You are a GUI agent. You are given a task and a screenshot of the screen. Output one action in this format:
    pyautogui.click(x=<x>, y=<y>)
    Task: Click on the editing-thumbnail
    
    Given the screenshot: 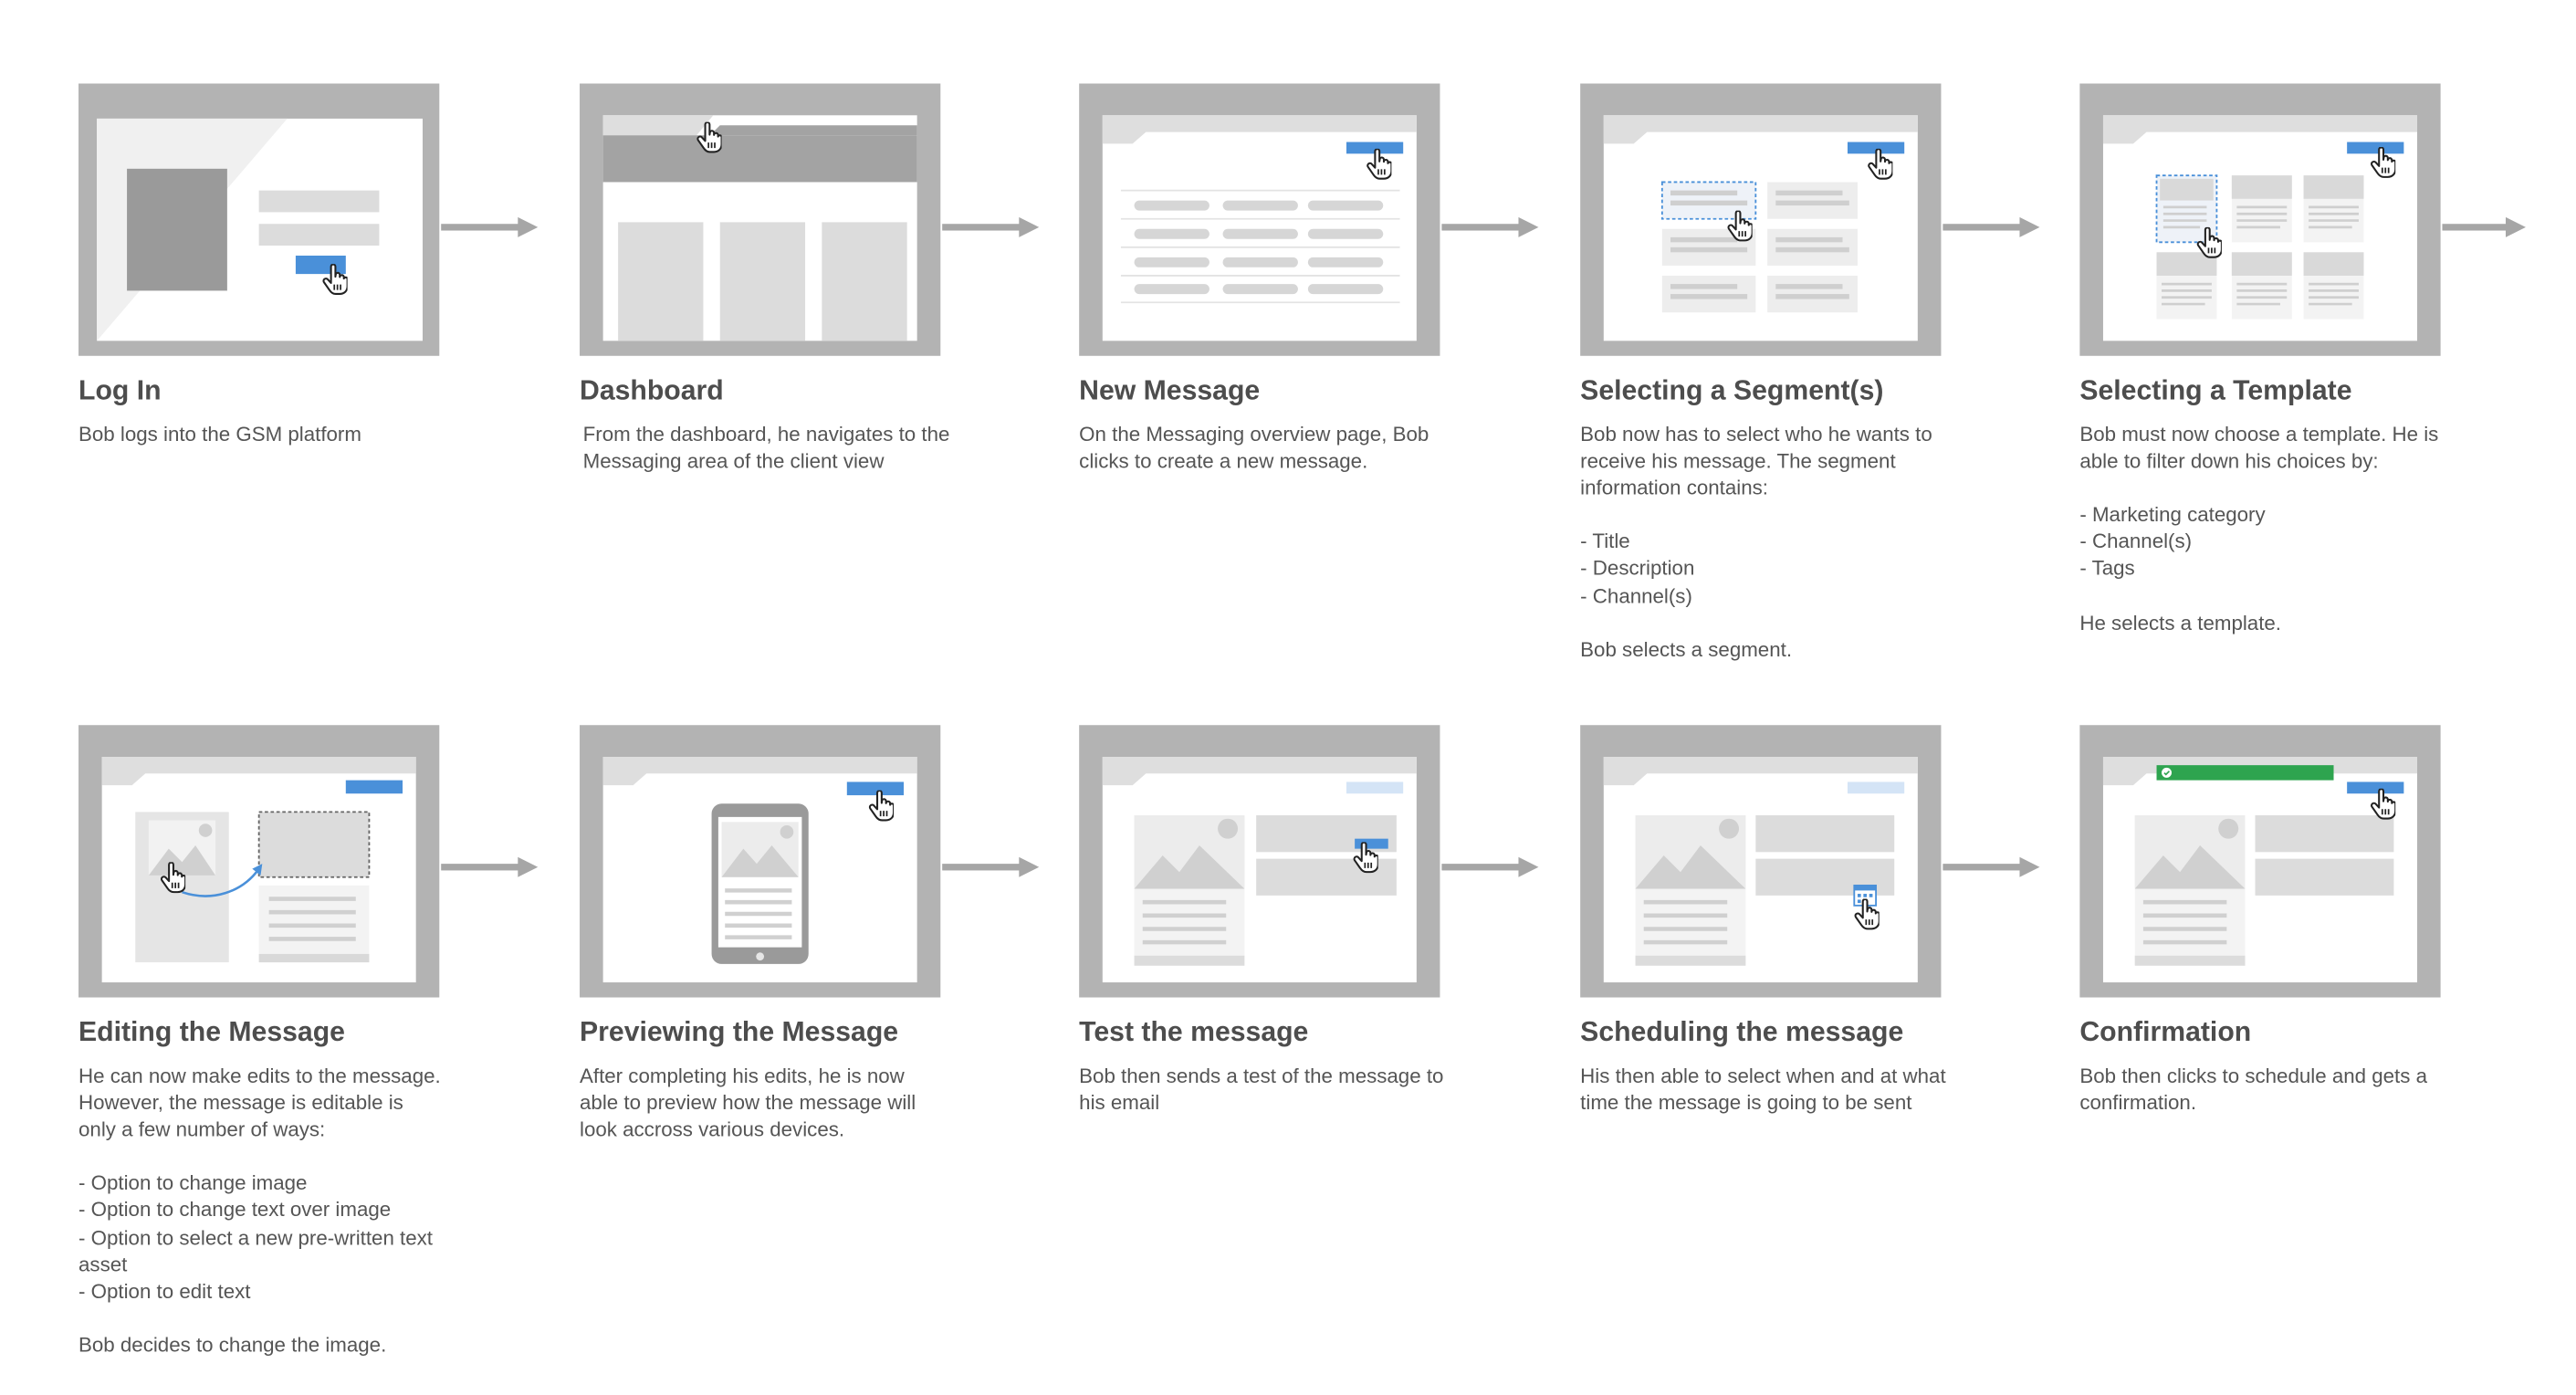 What is the action you would take?
    pyautogui.click(x=260, y=862)
    